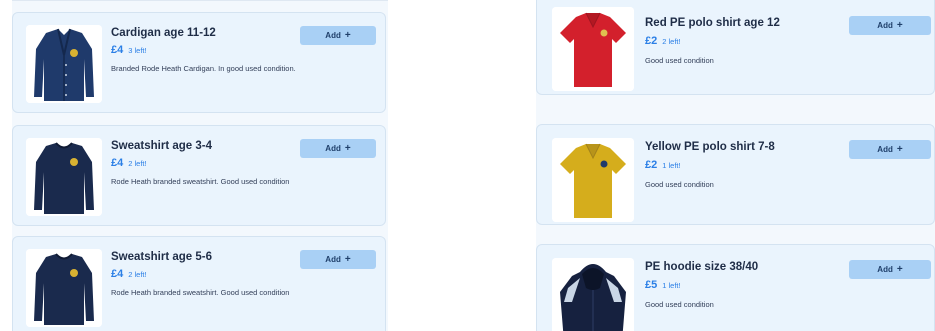 The height and width of the screenshot is (331, 935). What do you see at coordinates (163, 33) in the screenshot?
I see `product-title: Cardigan age 11-12` at bounding box center [163, 33].